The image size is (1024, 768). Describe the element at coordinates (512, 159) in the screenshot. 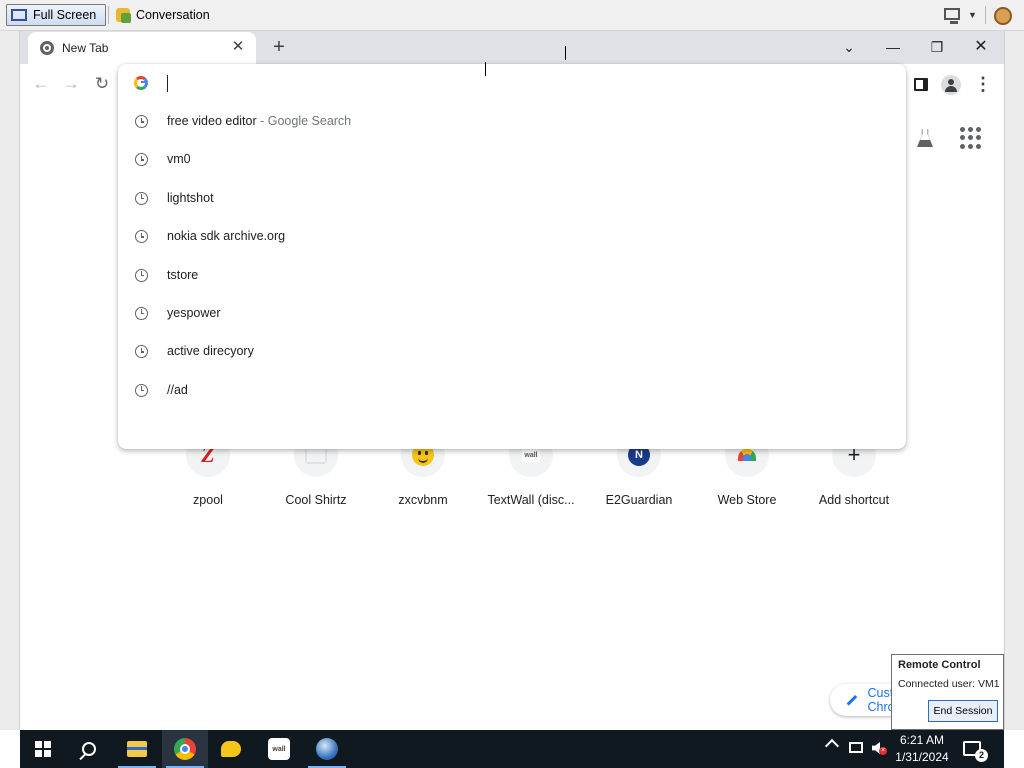

I see `suggestion-item: vm0` at that location.